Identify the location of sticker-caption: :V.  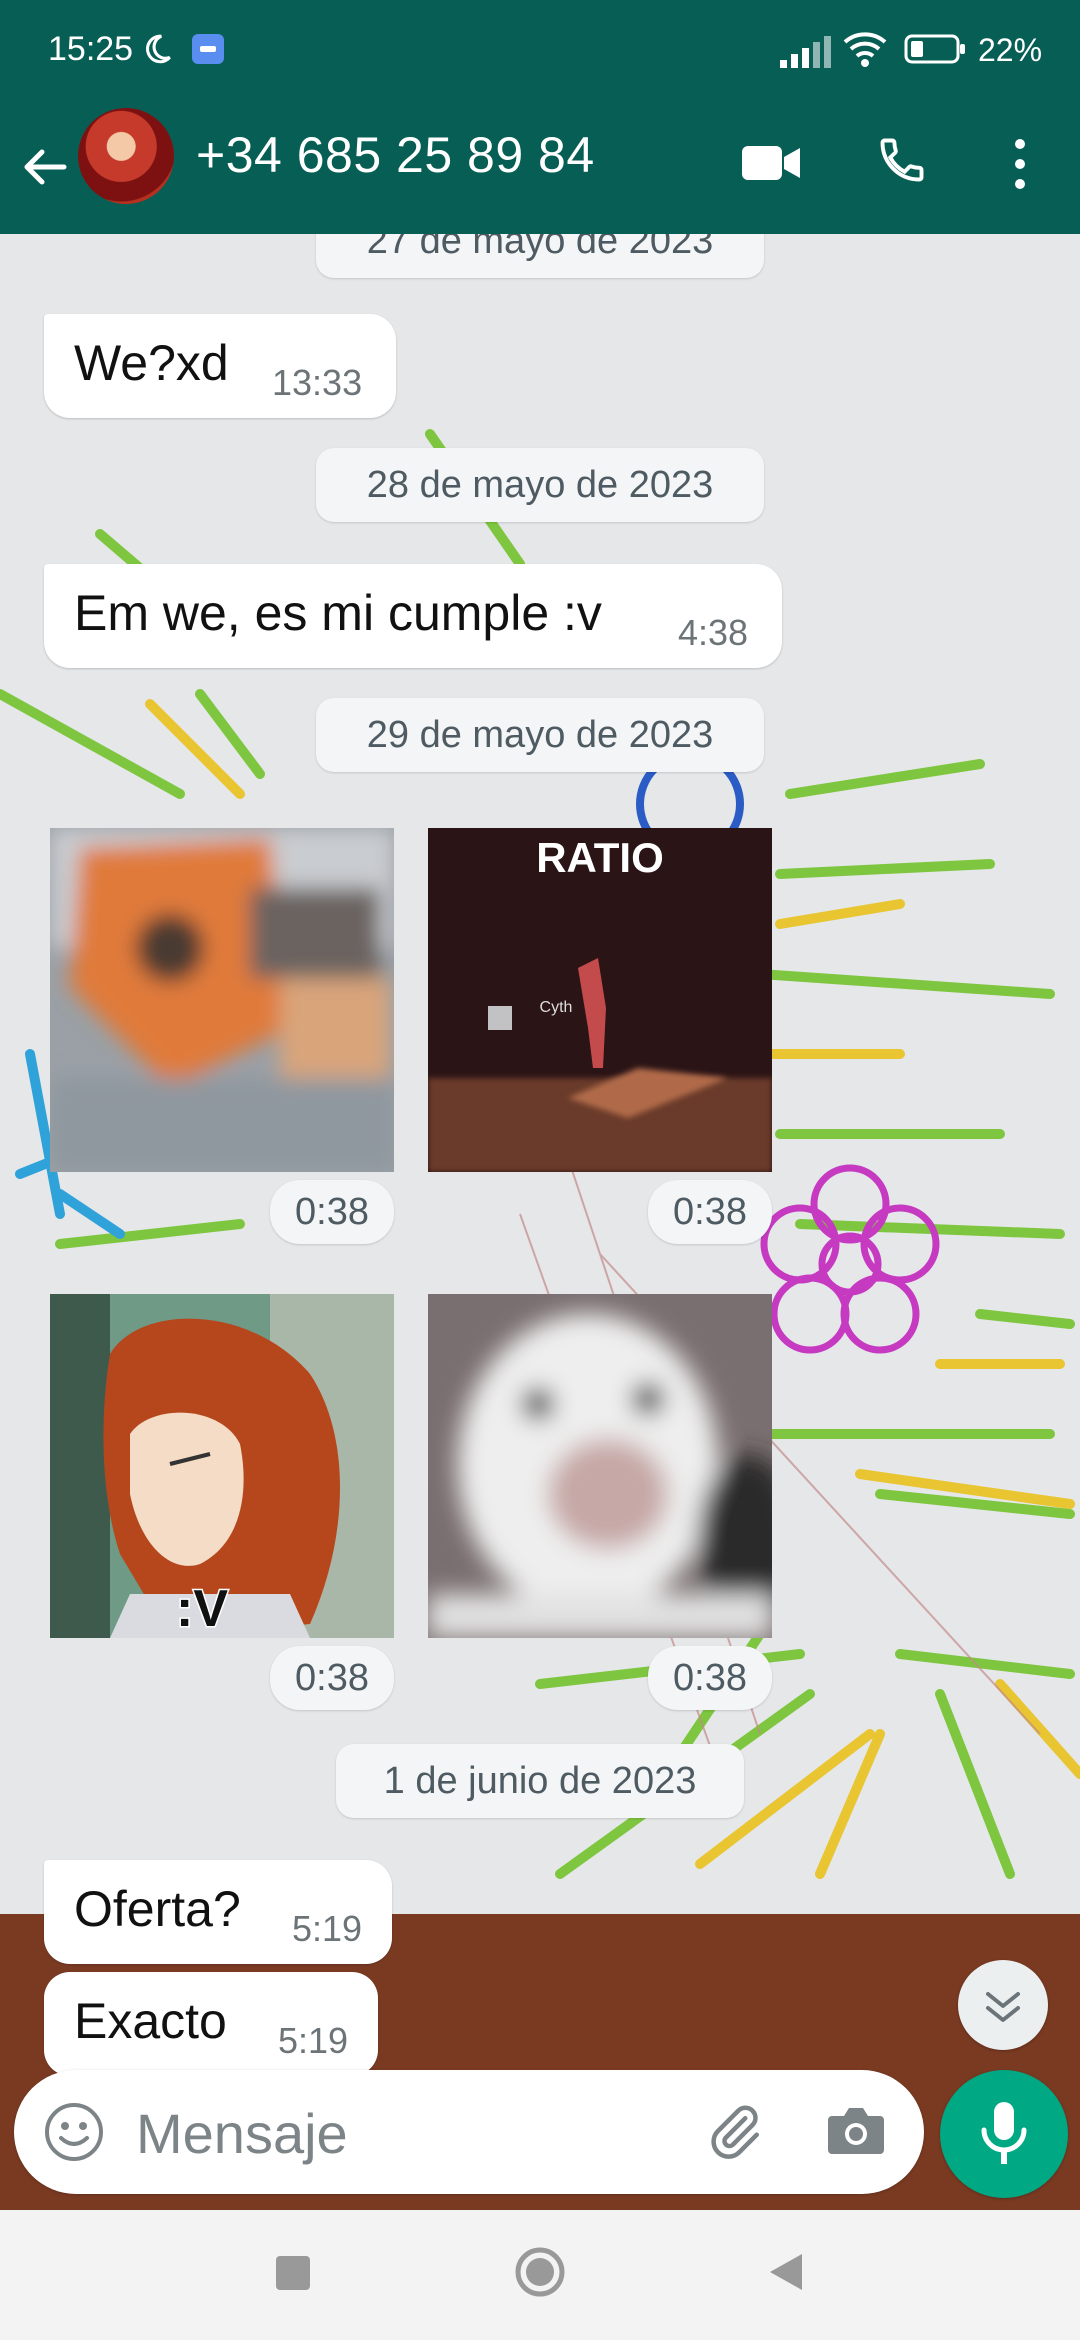
(202, 1609).